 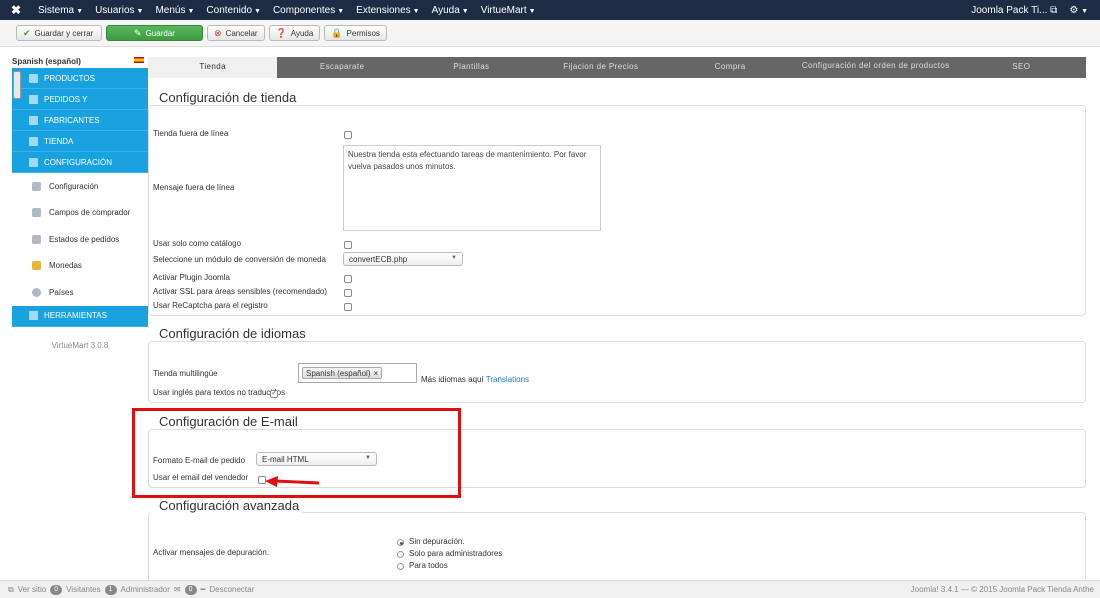 I want to click on language-config-fieldset, so click(x=617, y=372).